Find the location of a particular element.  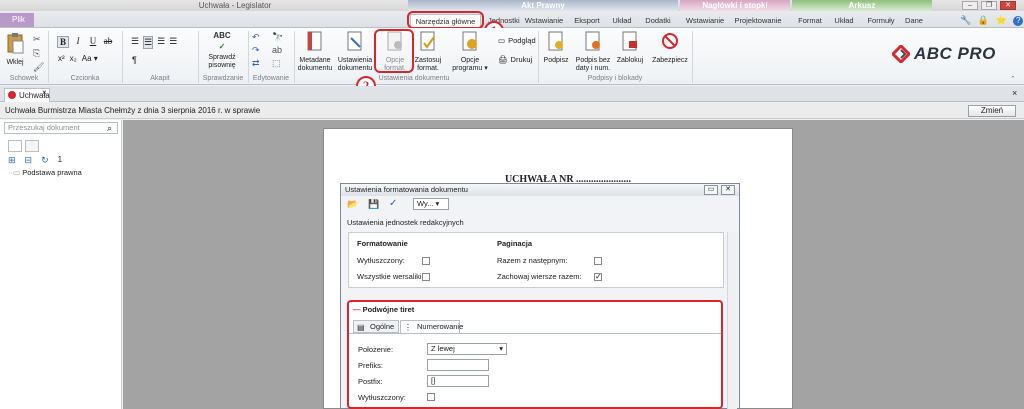

document-settings-button: Ustawienia dokumentu is located at coordinates (355, 51).